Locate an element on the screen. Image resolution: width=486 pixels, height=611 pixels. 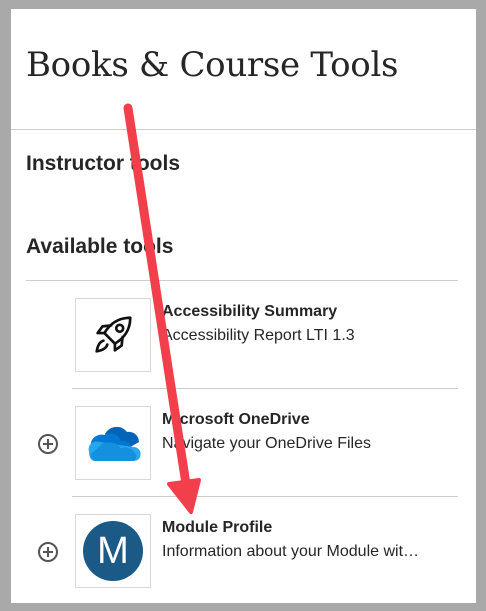
tool-icon-box: M is located at coordinates (113, 551).